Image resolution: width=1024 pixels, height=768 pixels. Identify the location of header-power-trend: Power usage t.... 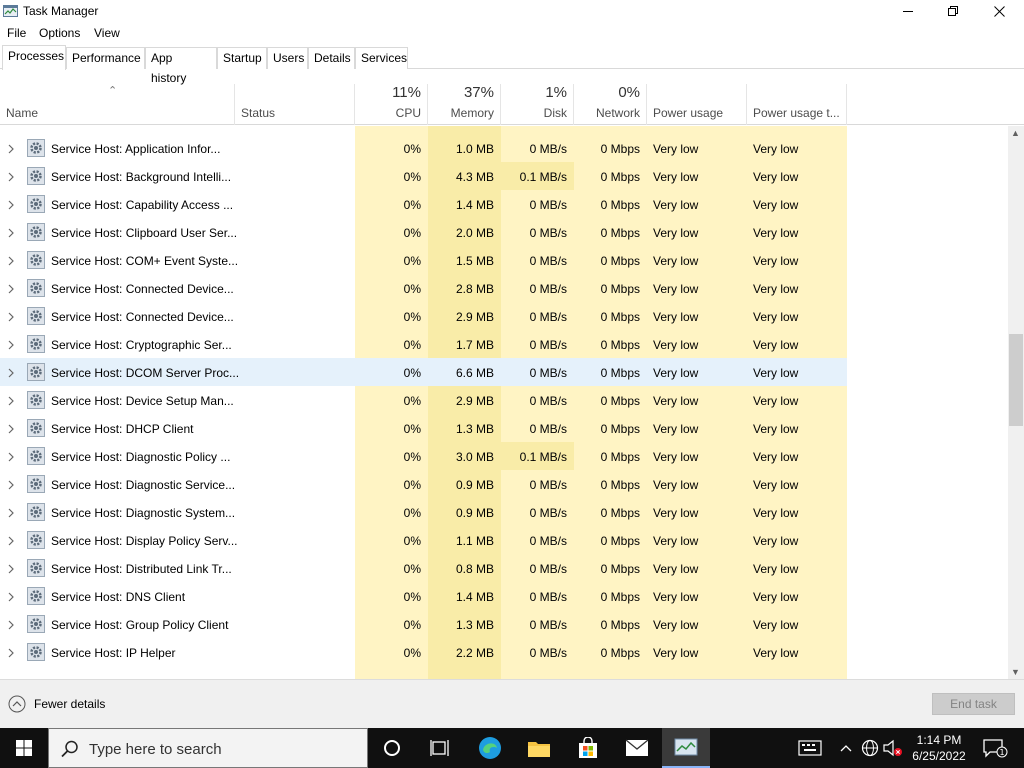
(797, 104).